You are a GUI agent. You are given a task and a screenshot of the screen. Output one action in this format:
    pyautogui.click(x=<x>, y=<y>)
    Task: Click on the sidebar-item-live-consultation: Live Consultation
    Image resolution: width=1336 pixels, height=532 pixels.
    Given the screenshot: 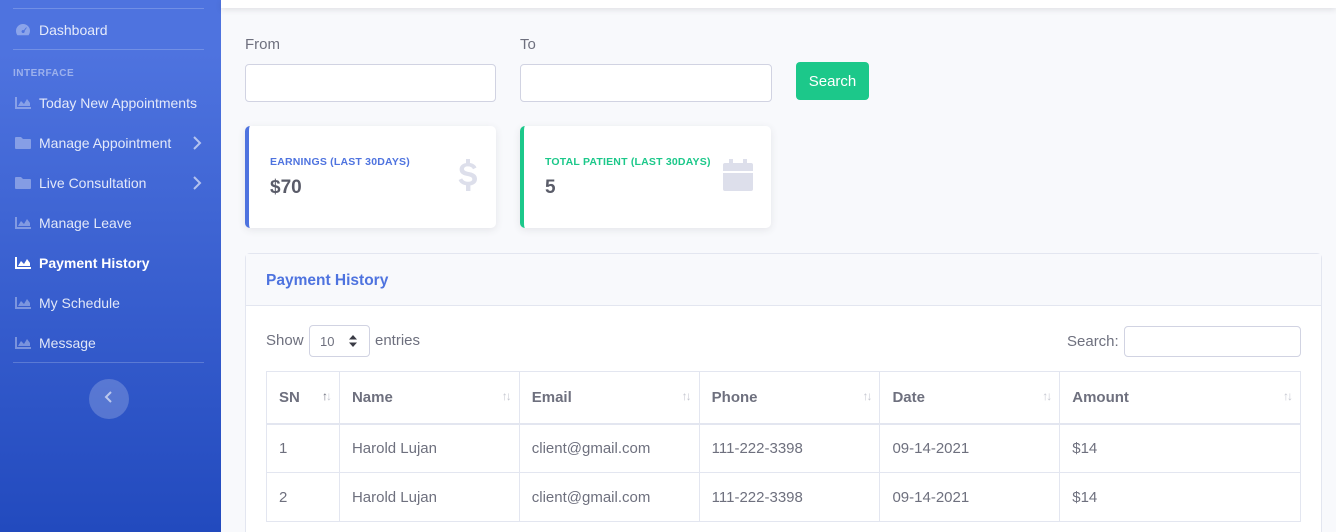 What is the action you would take?
    pyautogui.click(x=110, y=183)
    